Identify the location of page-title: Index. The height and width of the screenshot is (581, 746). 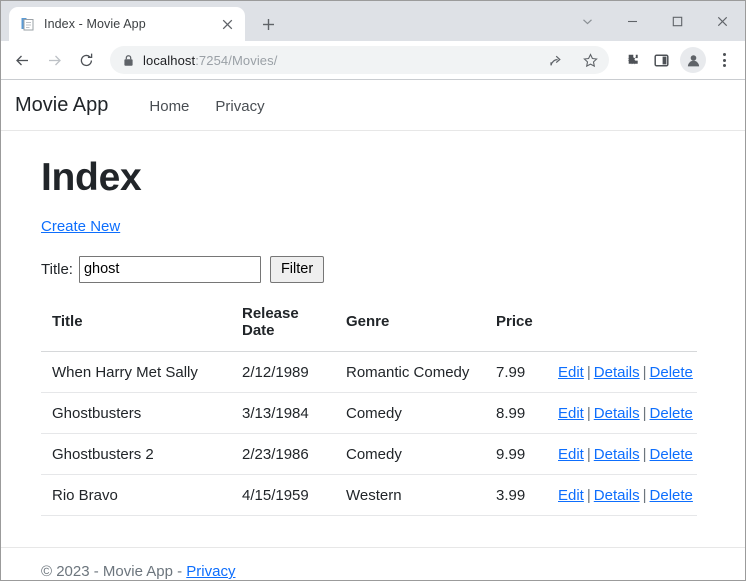
(91, 177).